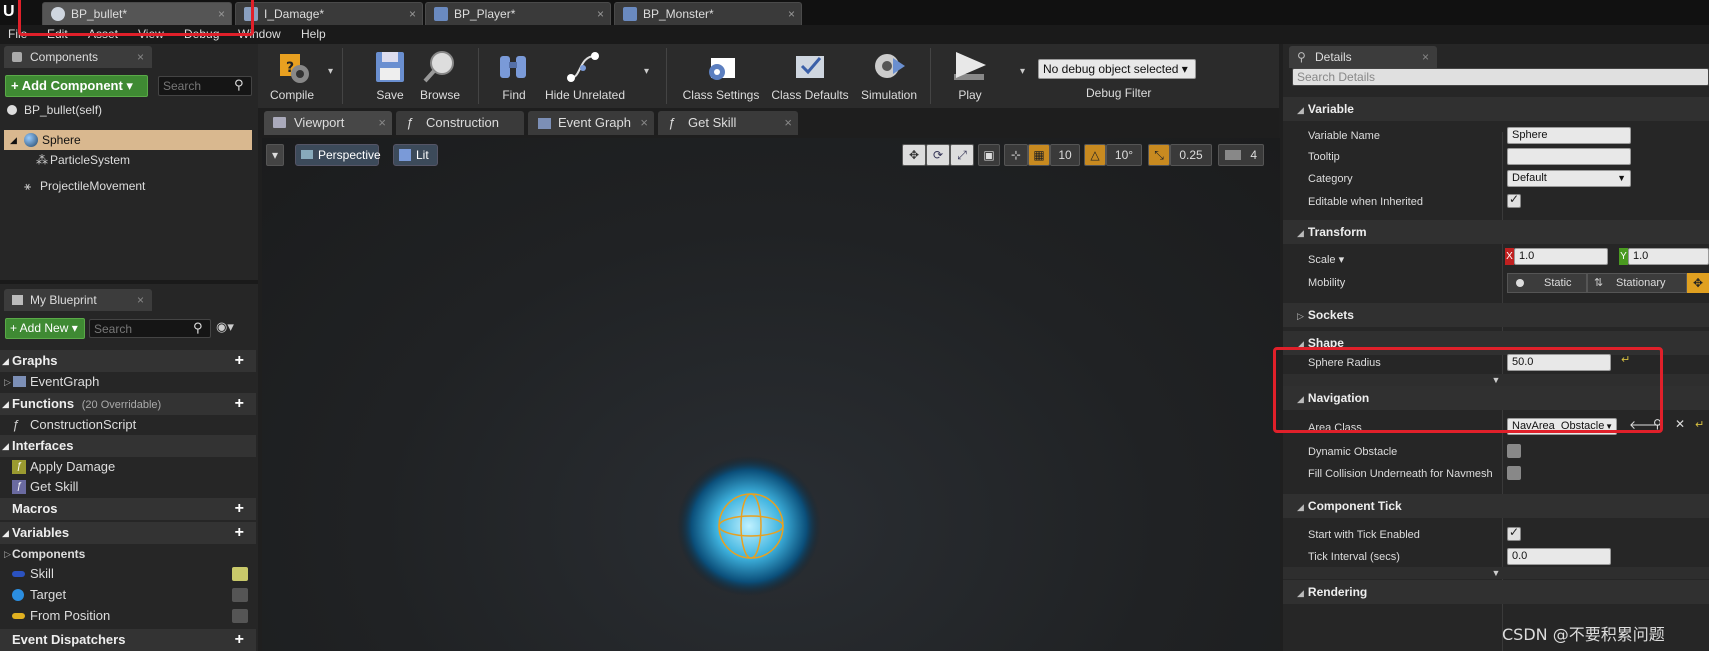  What do you see at coordinates (239, 640) in the screenshot?
I see `add-dispatcher-button: +` at bounding box center [239, 640].